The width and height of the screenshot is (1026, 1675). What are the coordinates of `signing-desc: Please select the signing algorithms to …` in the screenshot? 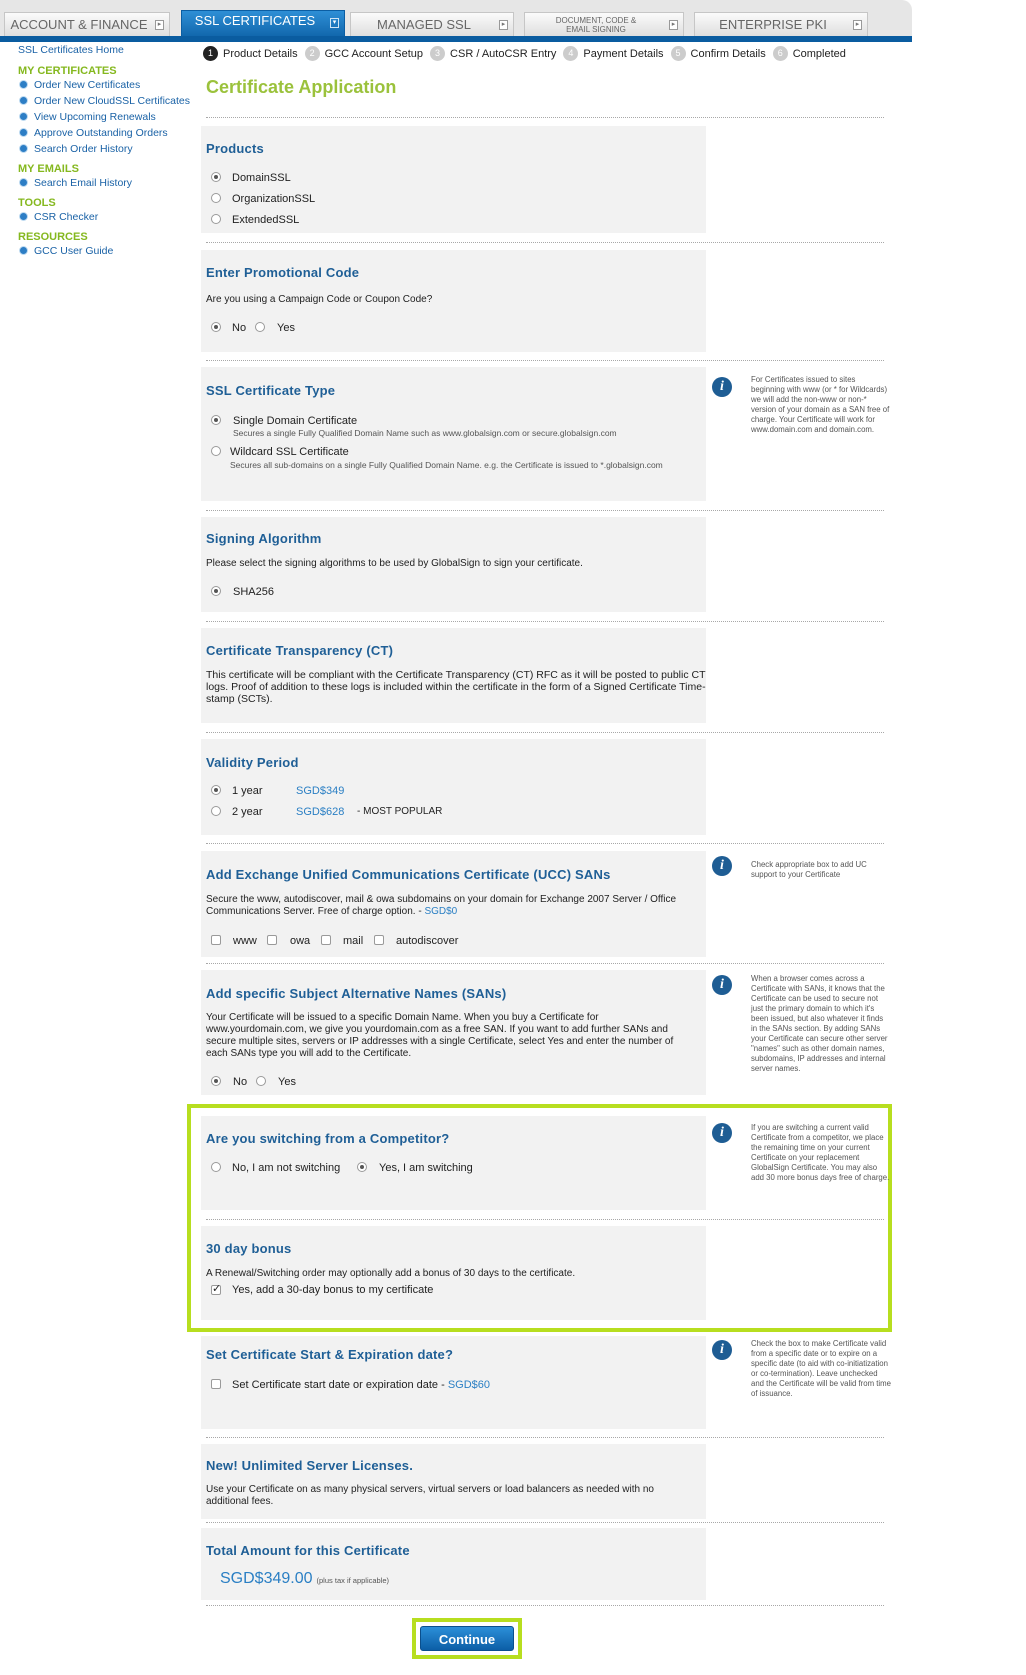 It's located at (394, 563).